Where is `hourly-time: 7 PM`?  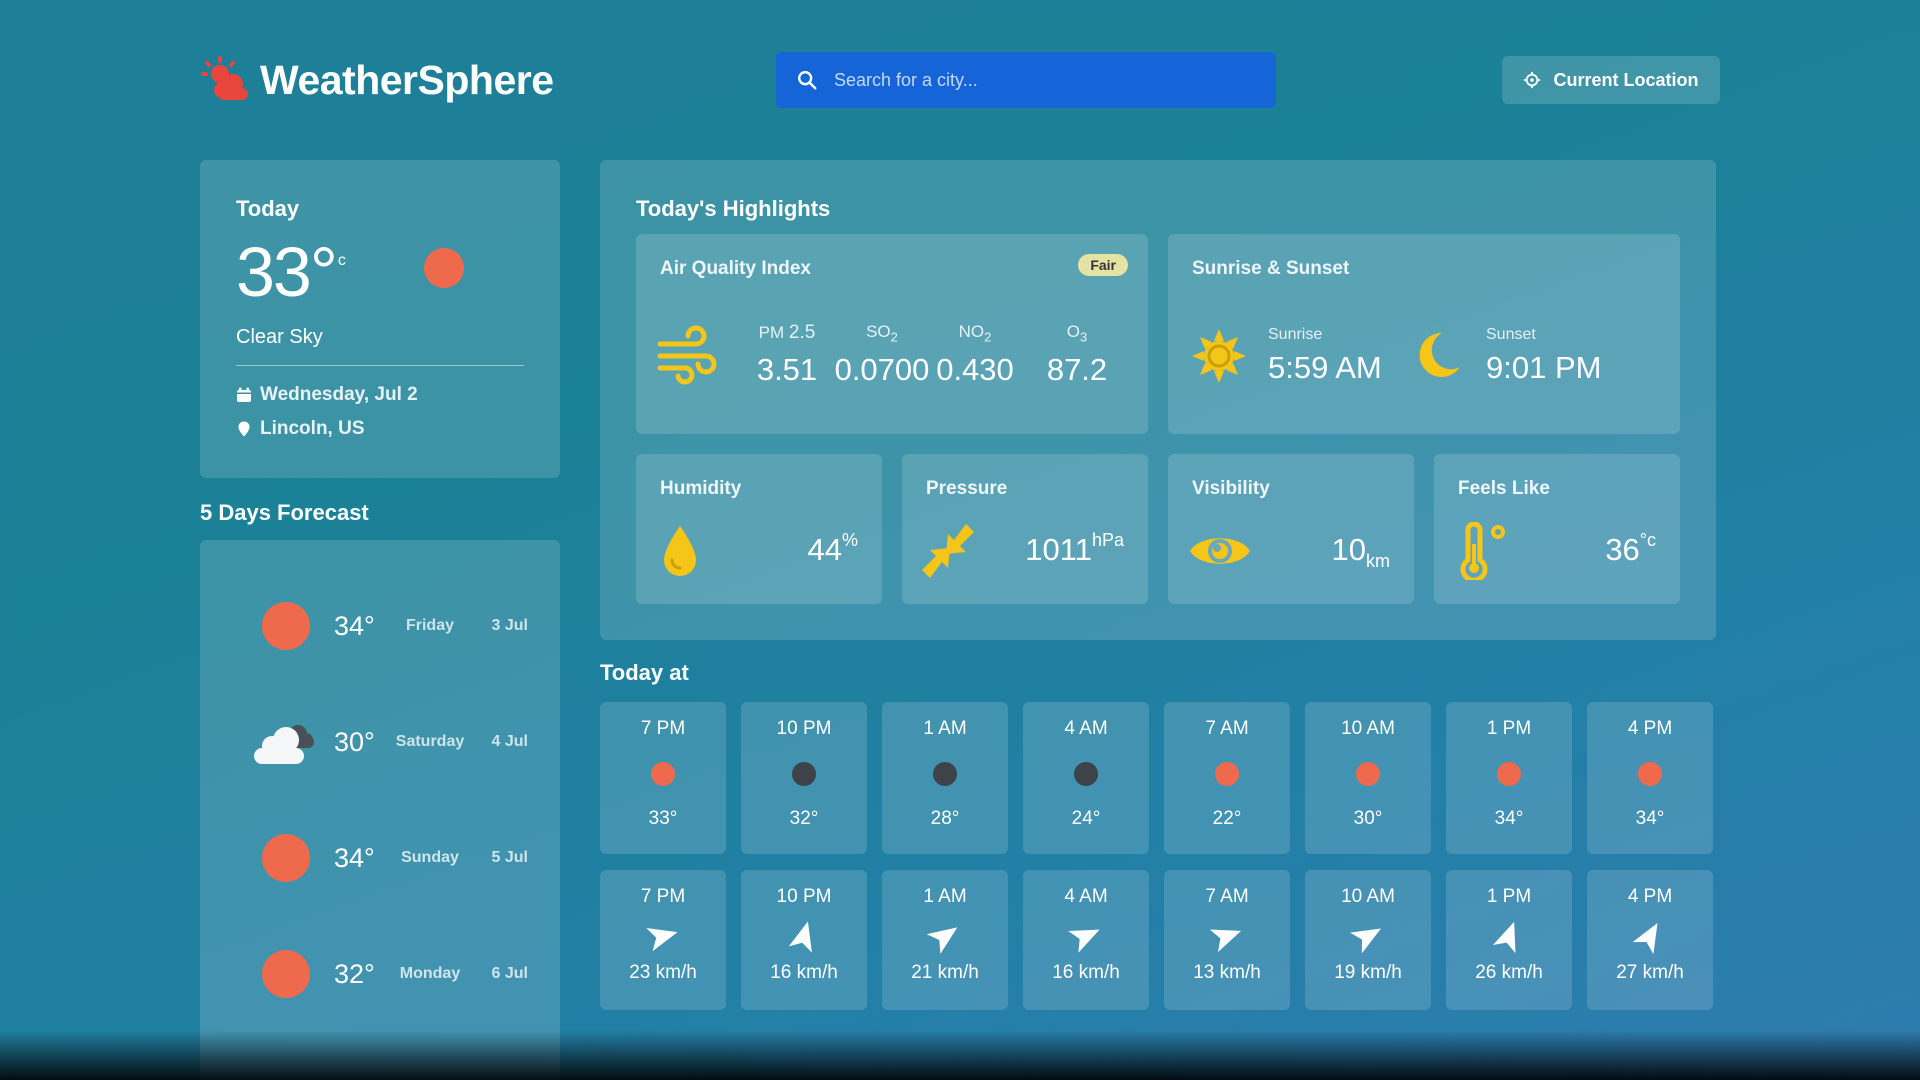 hourly-time: 7 PM is located at coordinates (663, 728).